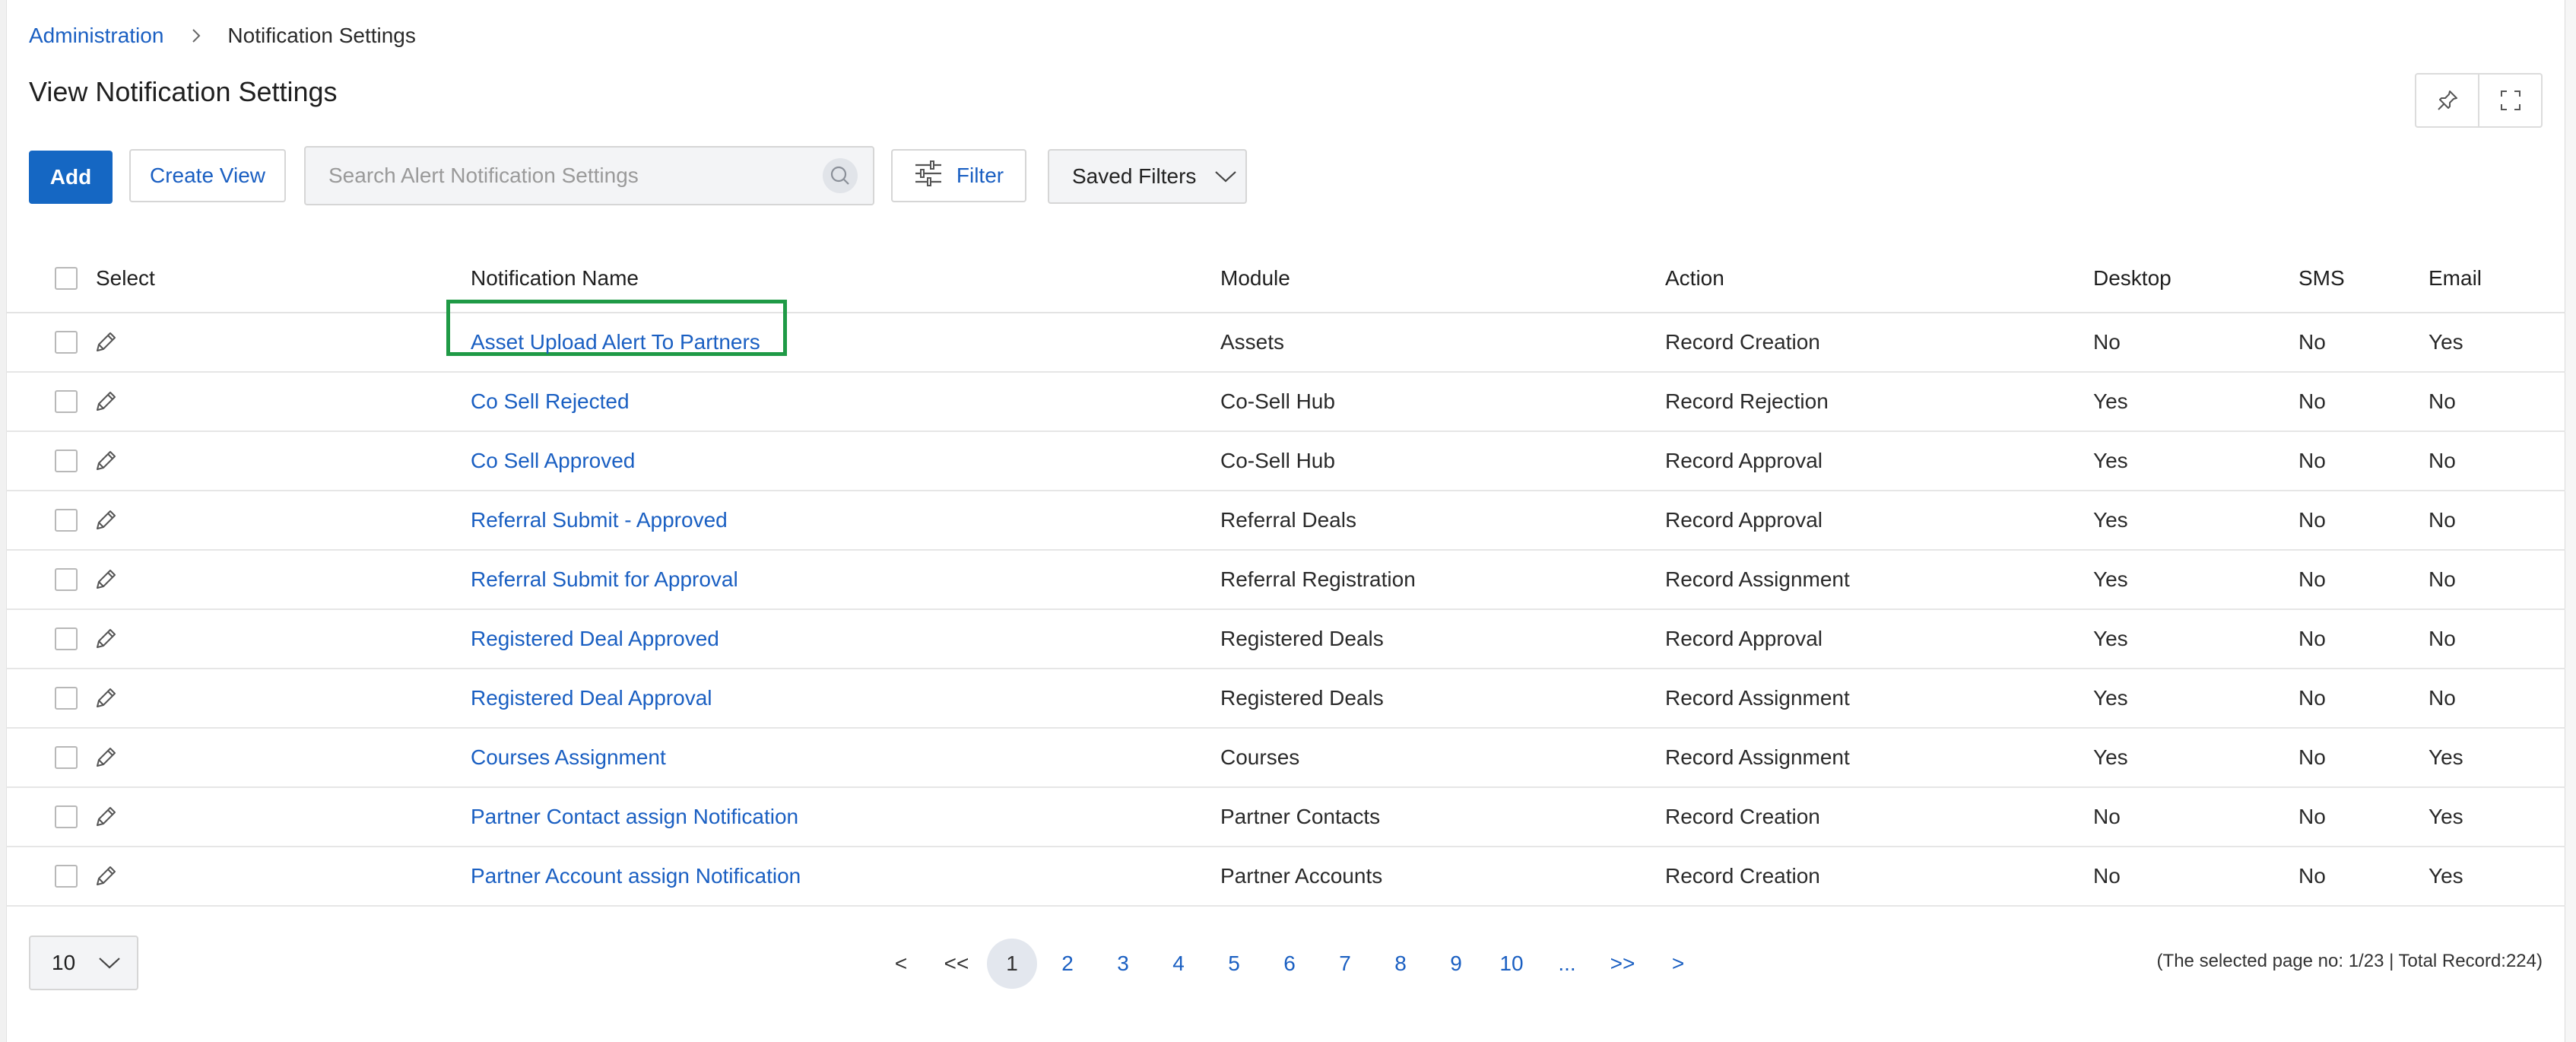 The image size is (2576, 1042). What do you see at coordinates (223, 36) in the screenshot?
I see `breadcrumb: Administration Notification Settings` at bounding box center [223, 36].